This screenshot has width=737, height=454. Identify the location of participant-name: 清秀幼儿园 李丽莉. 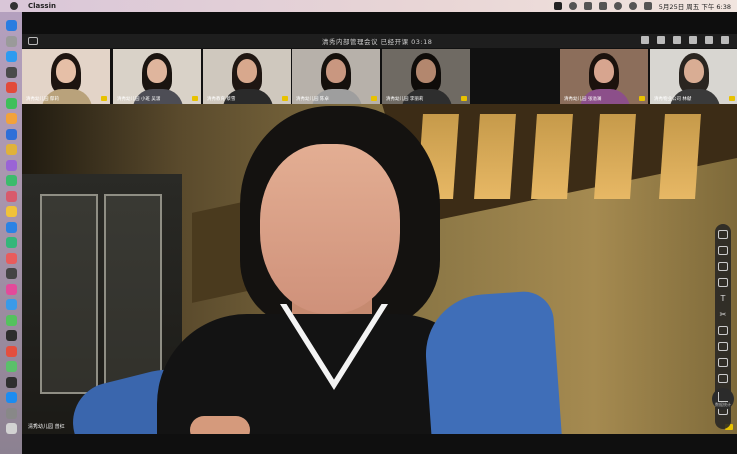
(405, 99).